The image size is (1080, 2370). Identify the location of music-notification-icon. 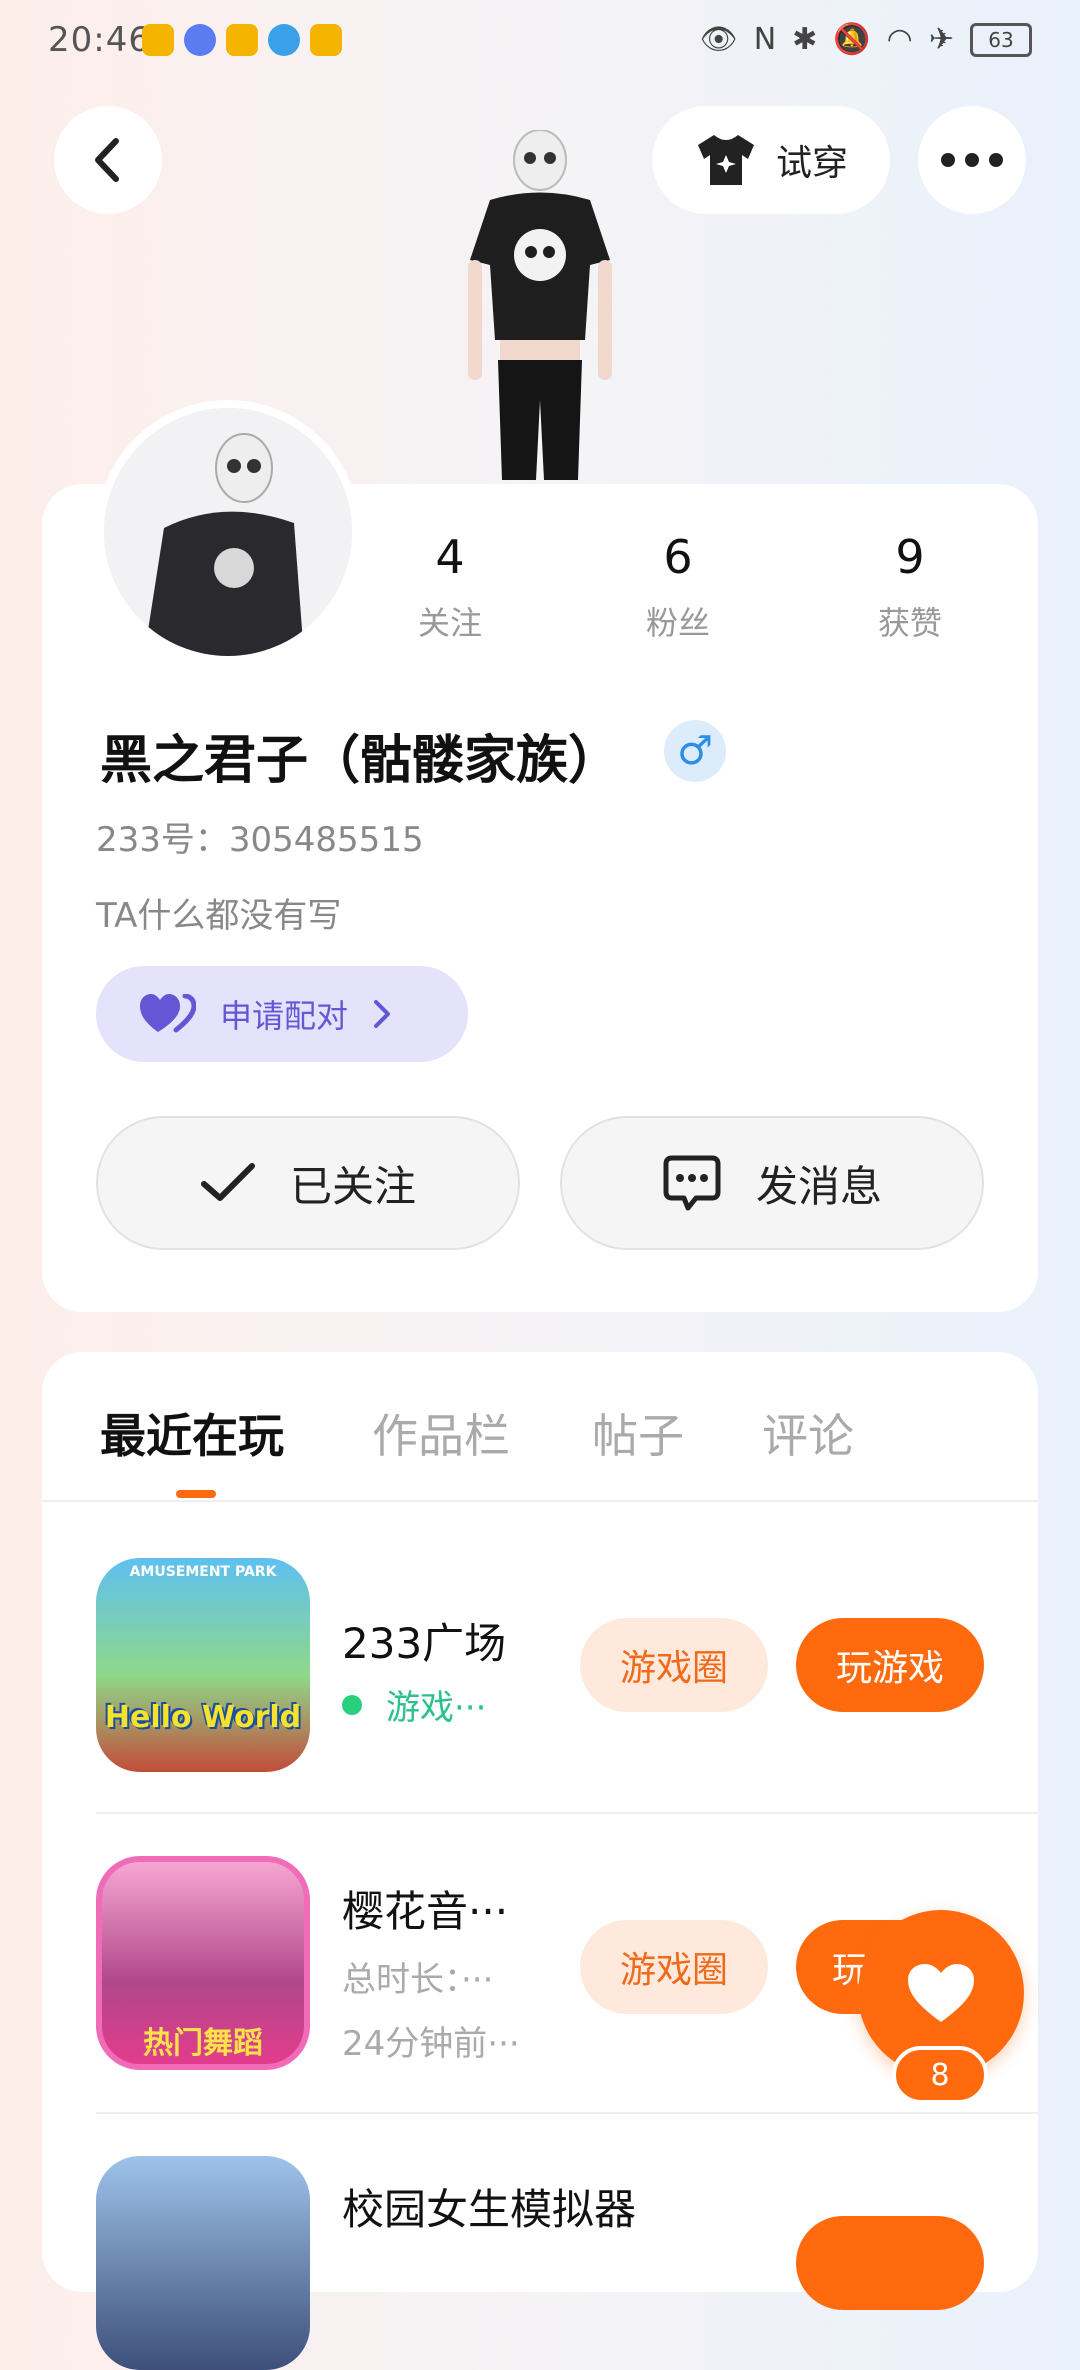
(200, 40).